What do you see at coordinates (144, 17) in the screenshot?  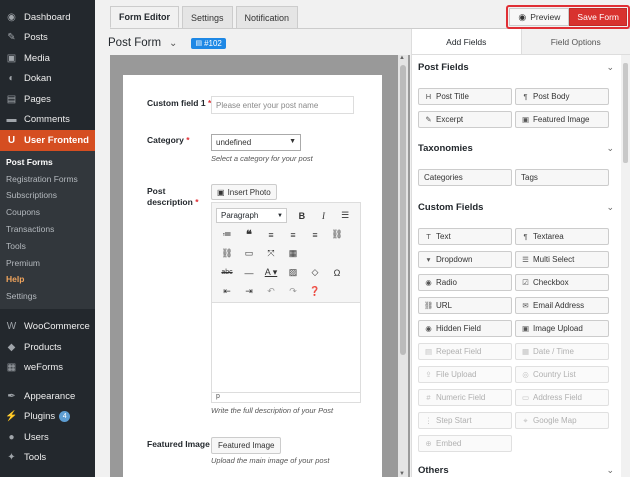 I see `tab-form-editor: Form Editor` at bounding box center [144, 17].